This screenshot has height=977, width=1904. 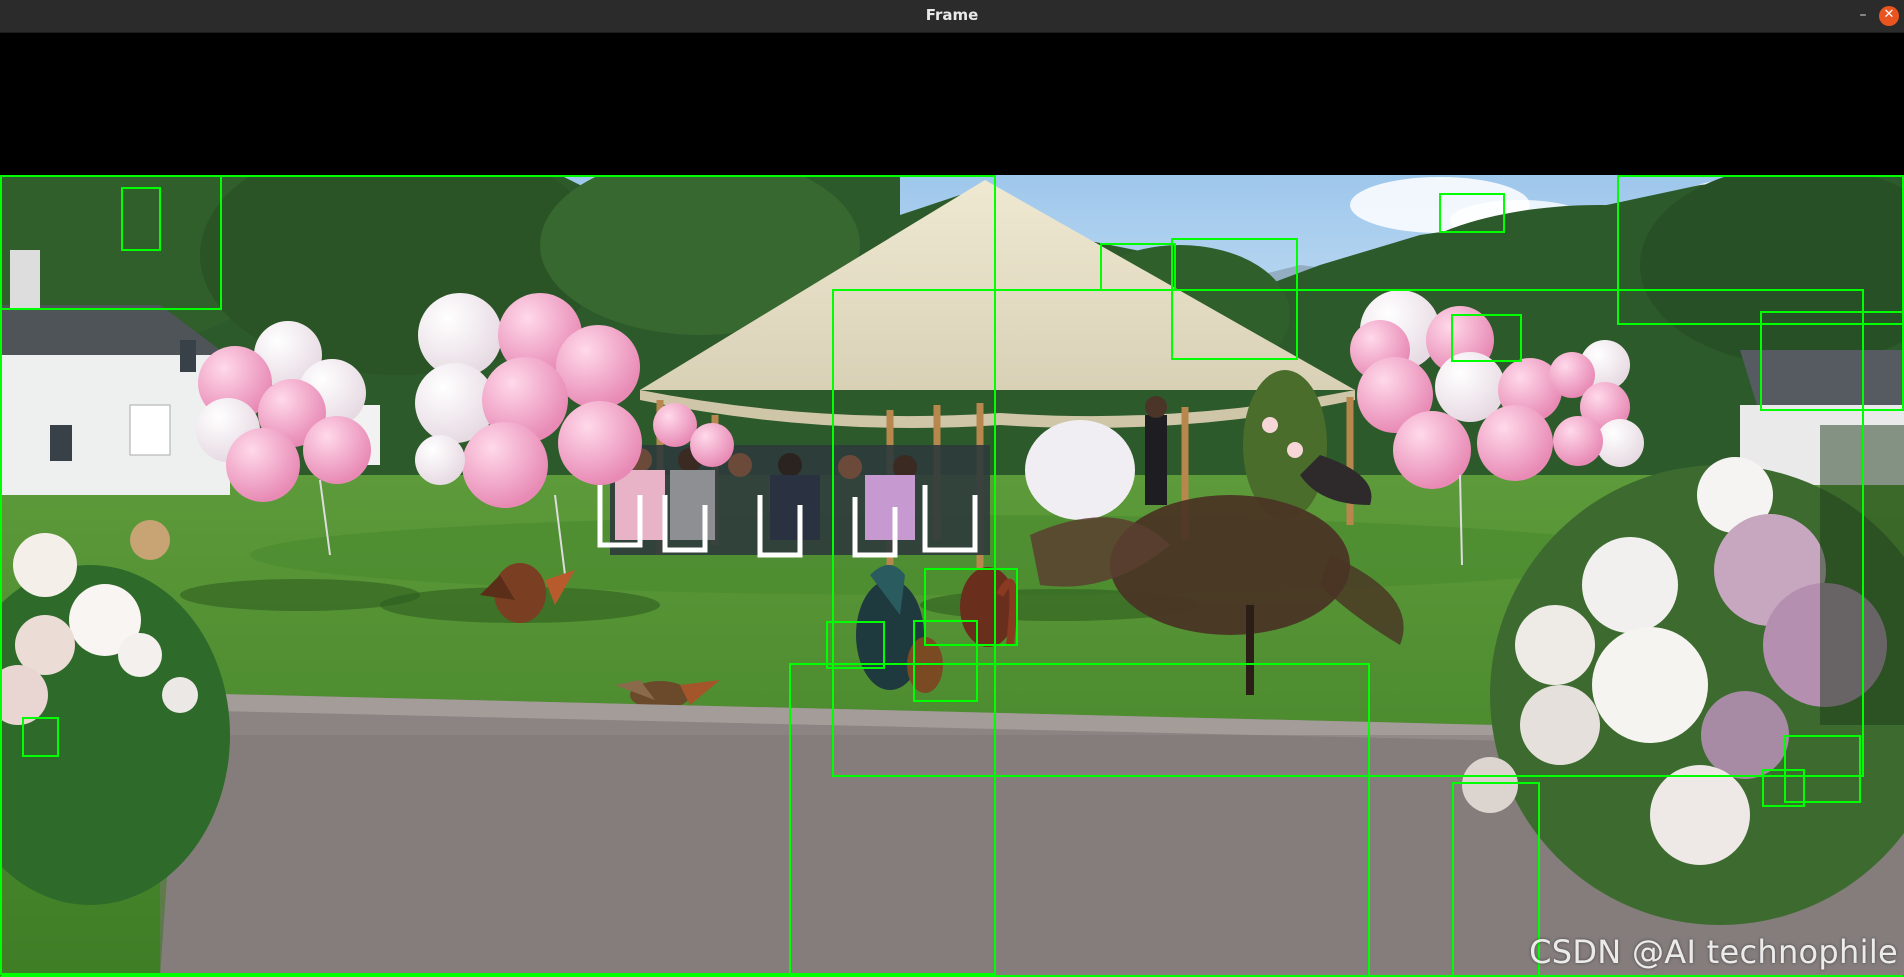 I want to click on close-button: ✕, so click(x=1889, y=16).